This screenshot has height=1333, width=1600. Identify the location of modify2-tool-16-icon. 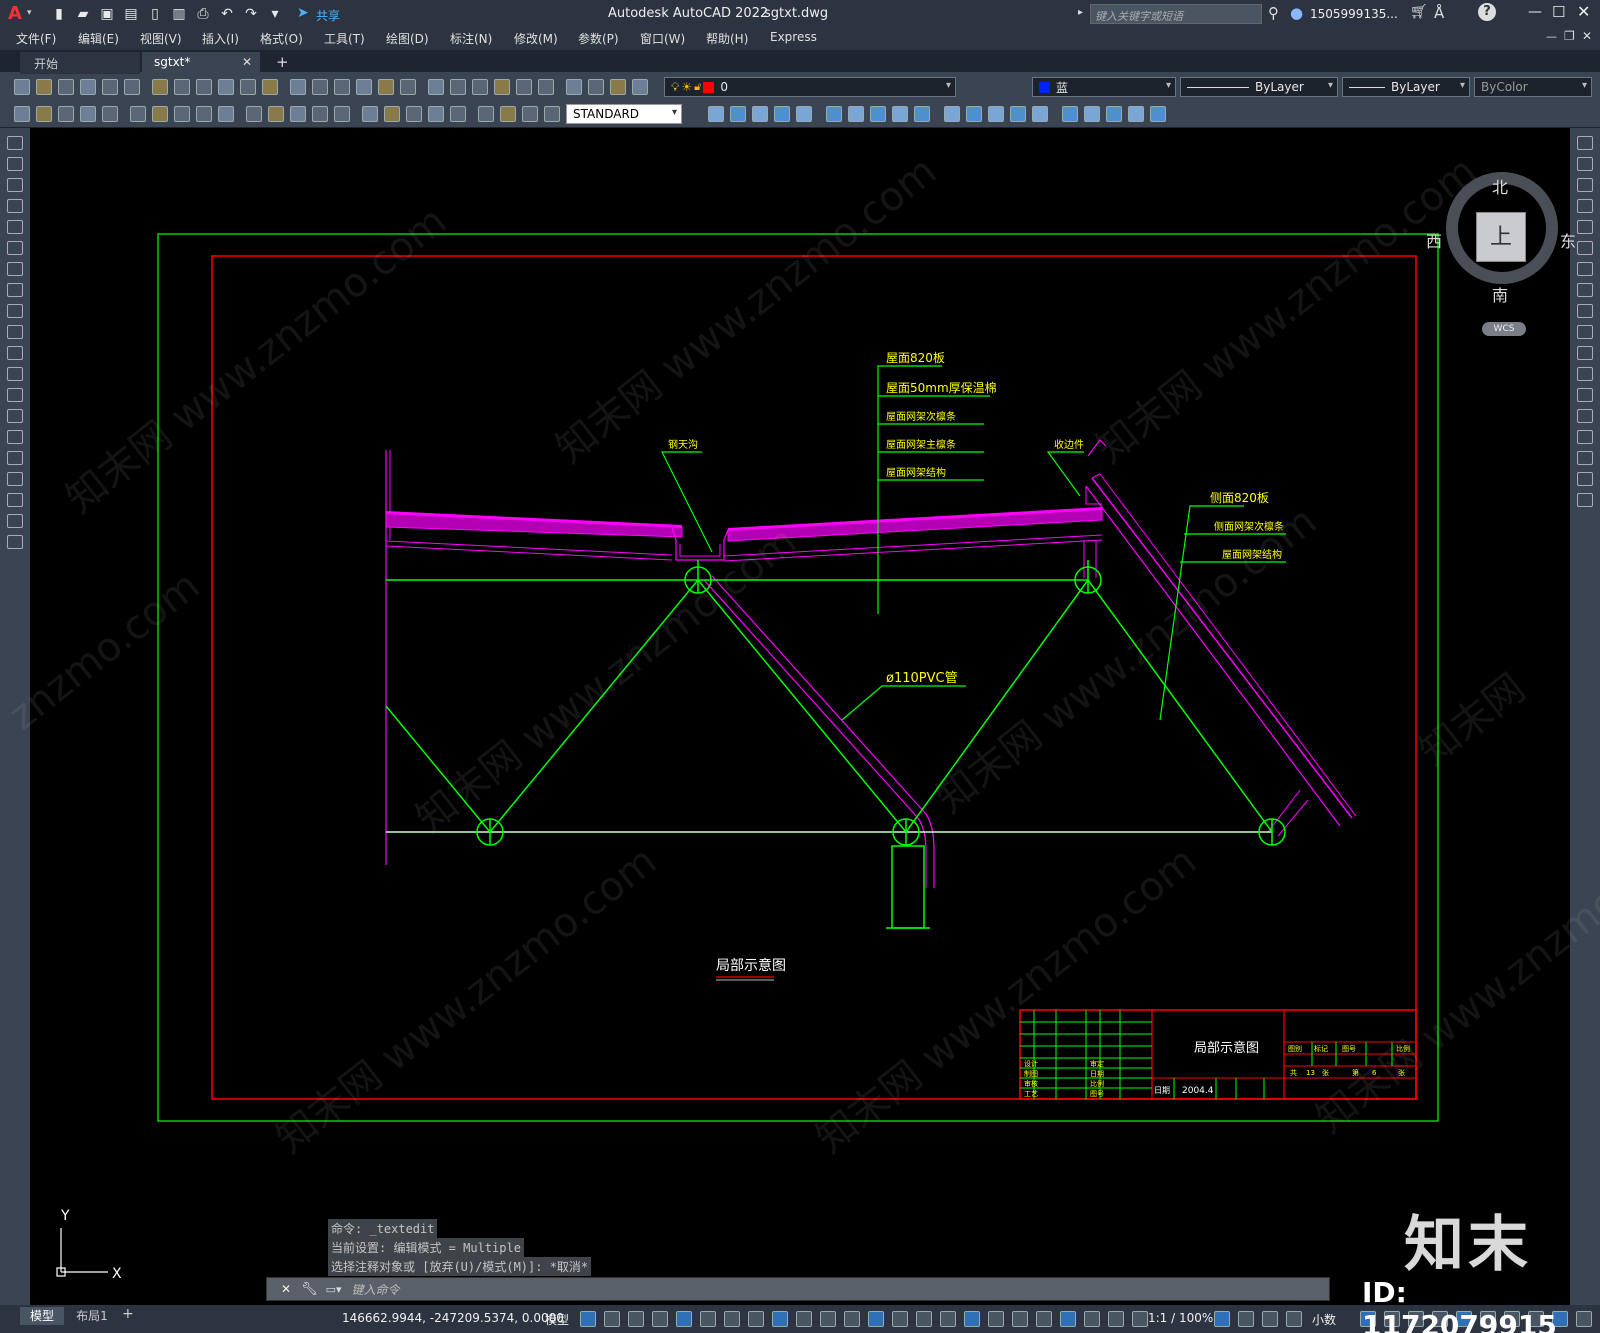
(1092, 114).